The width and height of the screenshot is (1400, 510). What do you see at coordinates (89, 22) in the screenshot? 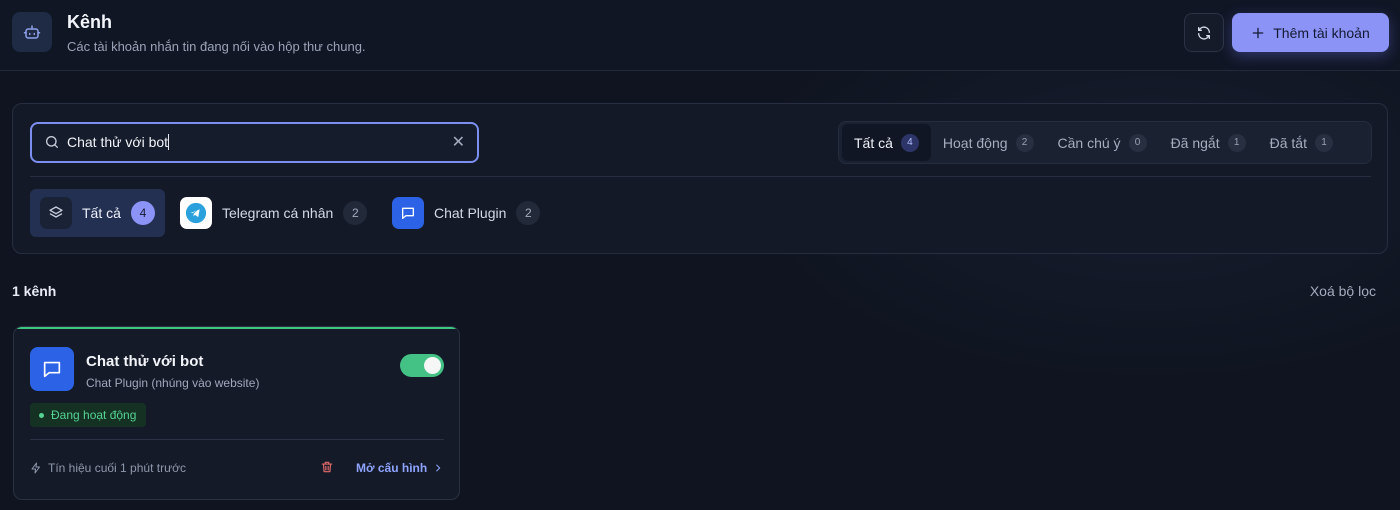
I see `page-title: Kênh` at bounding box center [89, 22].